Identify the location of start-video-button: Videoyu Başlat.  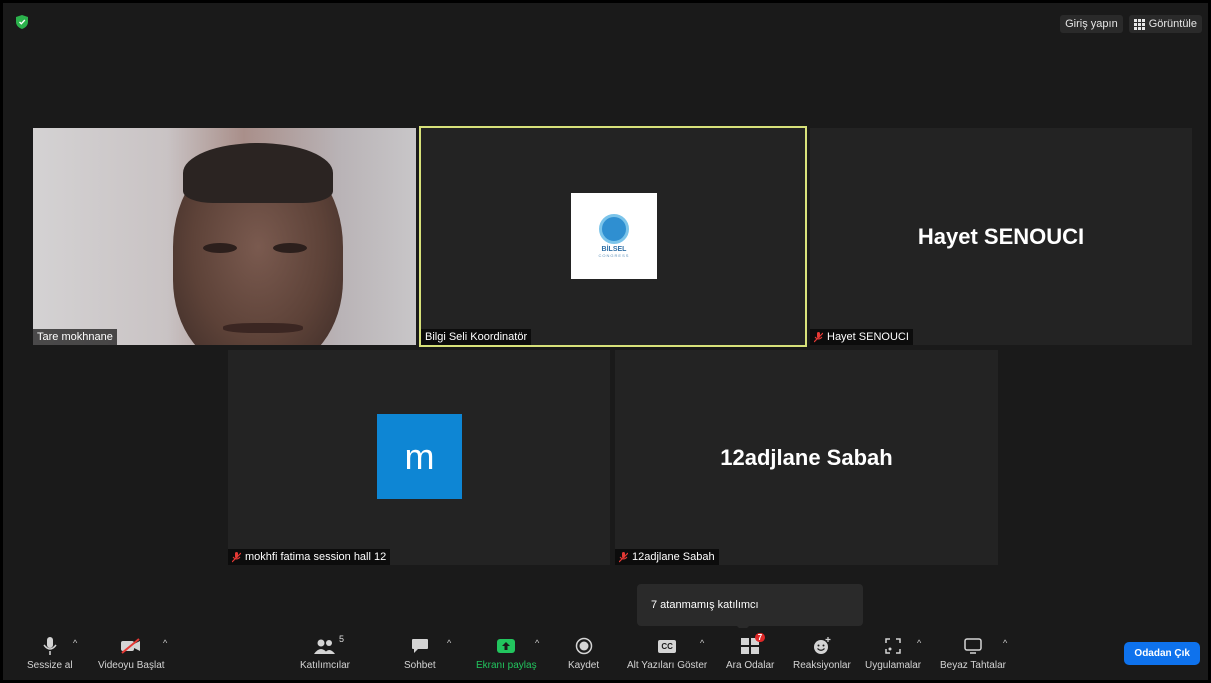
(131, 653).